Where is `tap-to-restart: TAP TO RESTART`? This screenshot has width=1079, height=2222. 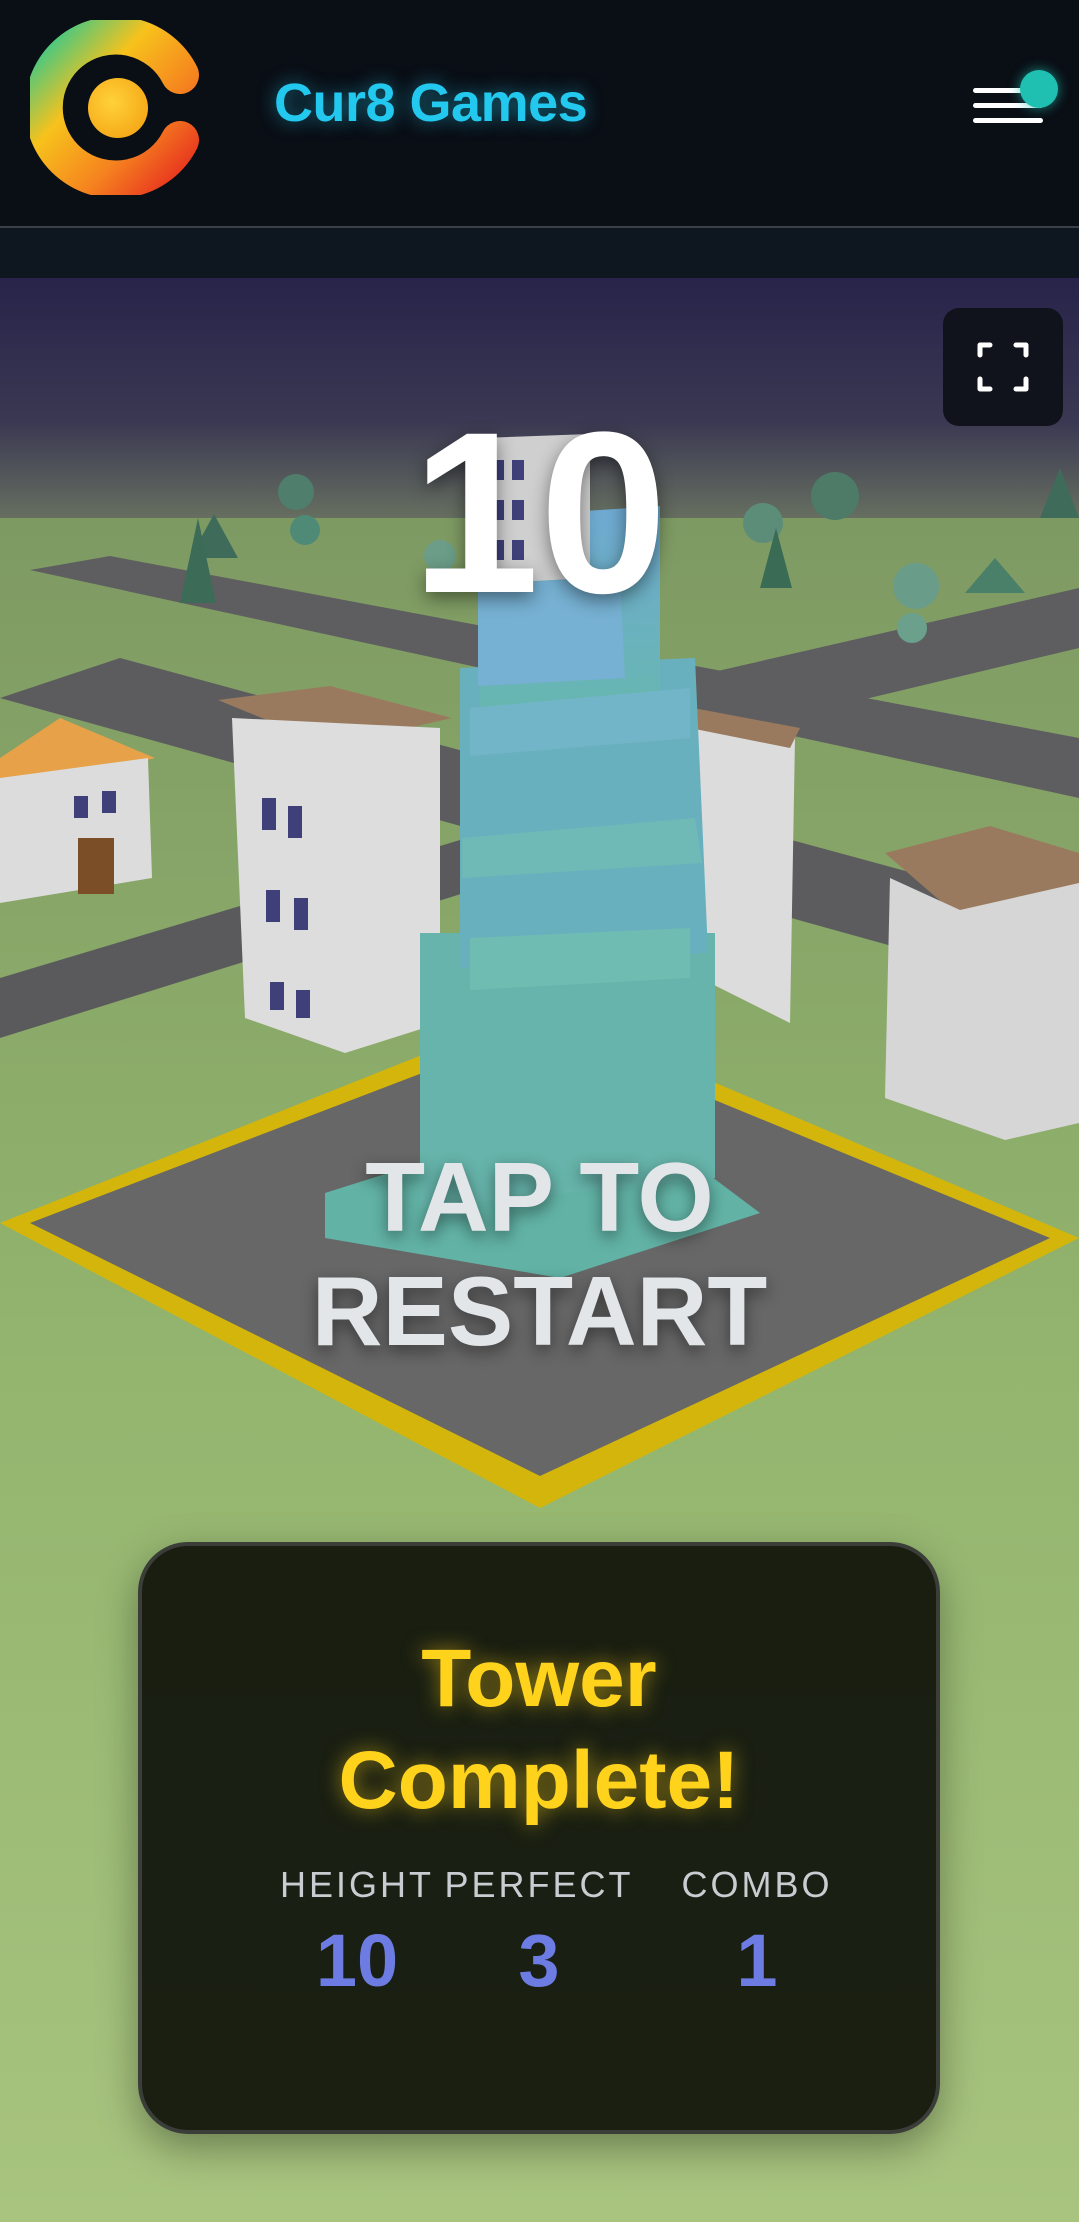 tap-to-restart: TAP TO RESTART is located at coordinates (539, 1254).